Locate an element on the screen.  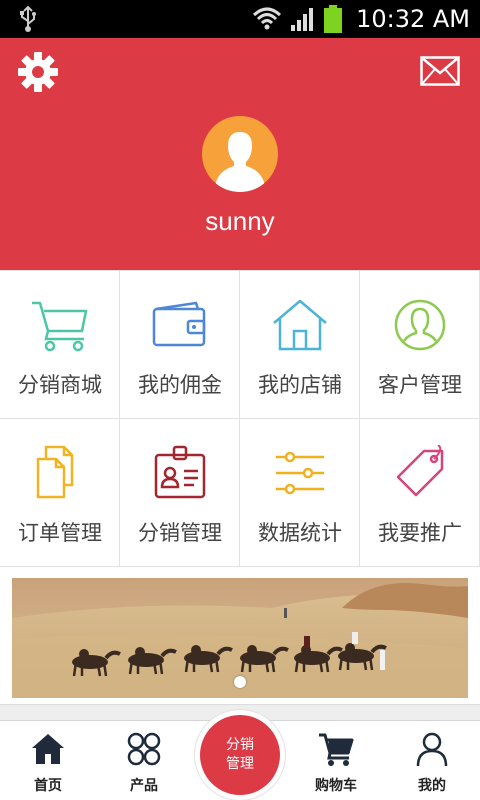
grid-item-label: 订单管理 is located at coordinates (60, 533).